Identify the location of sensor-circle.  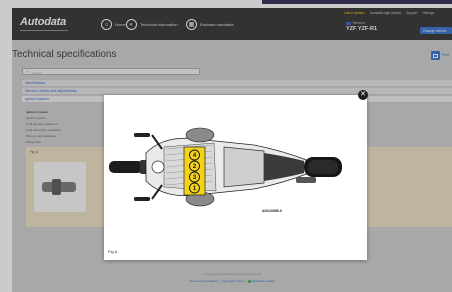
(158, 167).